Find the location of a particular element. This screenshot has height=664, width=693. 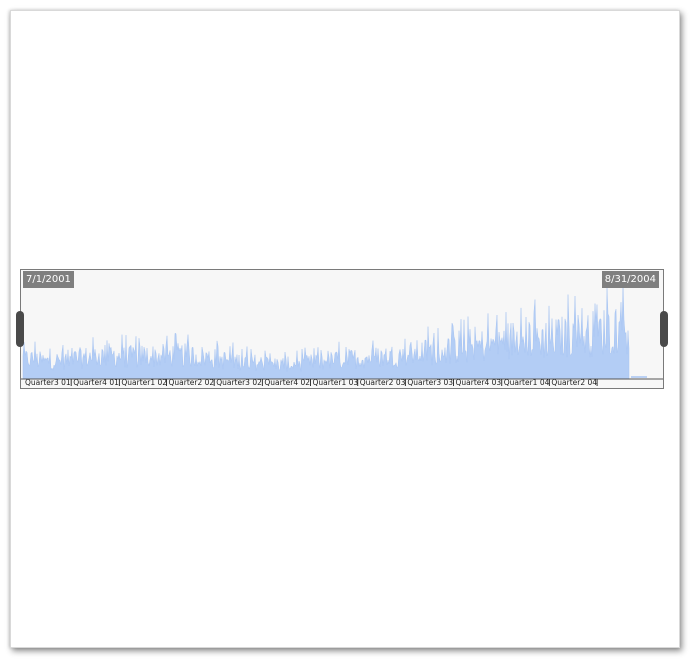

x-tick-label: Quarter2 04 is located at coordinates (574, 382).